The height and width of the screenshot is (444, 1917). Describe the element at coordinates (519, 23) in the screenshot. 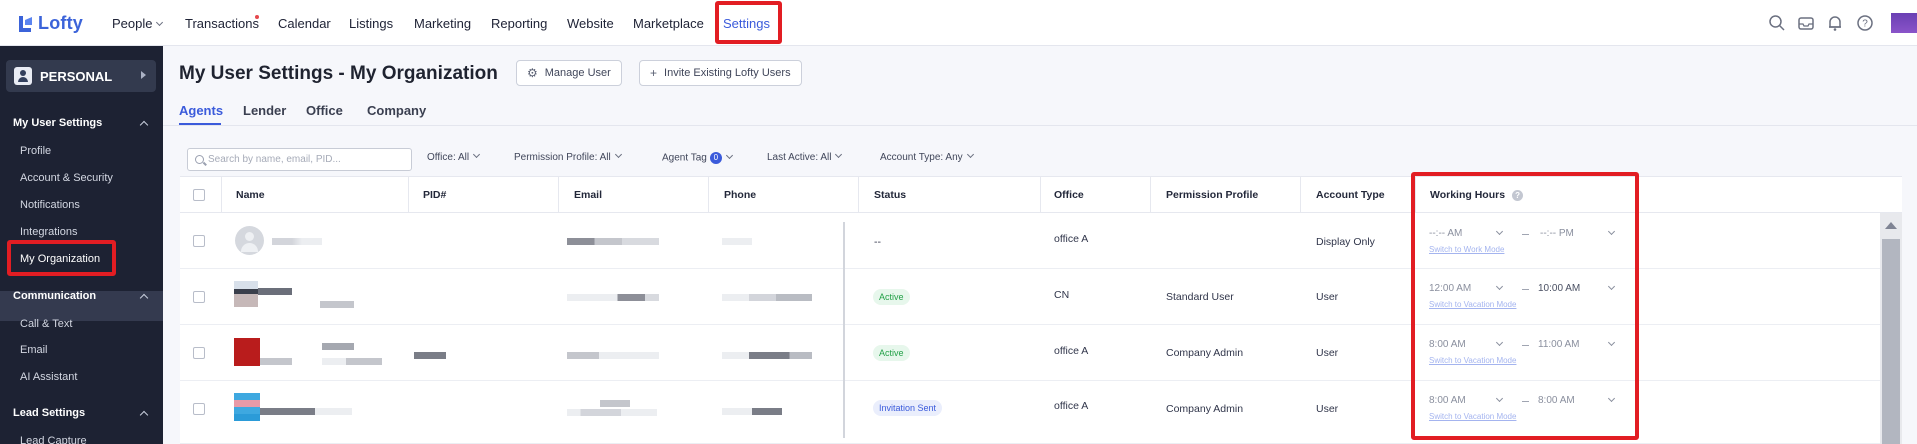

I see `nav-reporting: Reporting` at that location.